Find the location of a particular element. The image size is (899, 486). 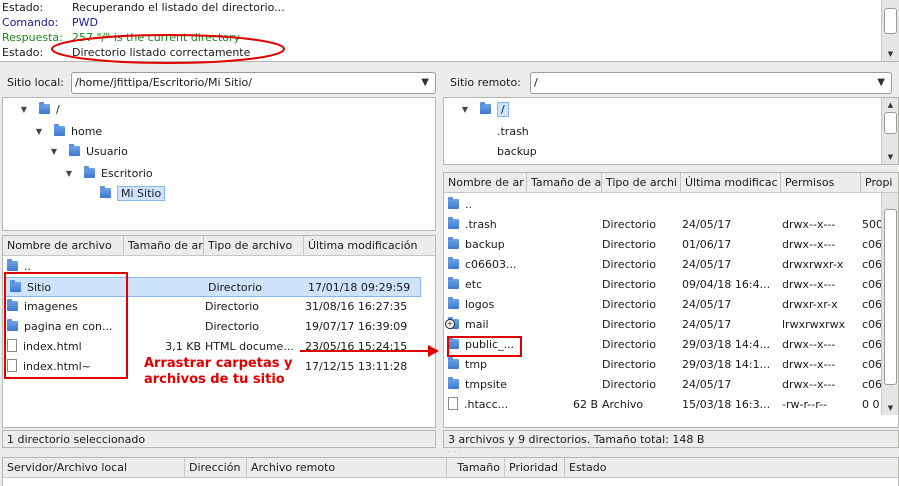

column-header-type: Tipo de archi is located at coordinates (641, 182).